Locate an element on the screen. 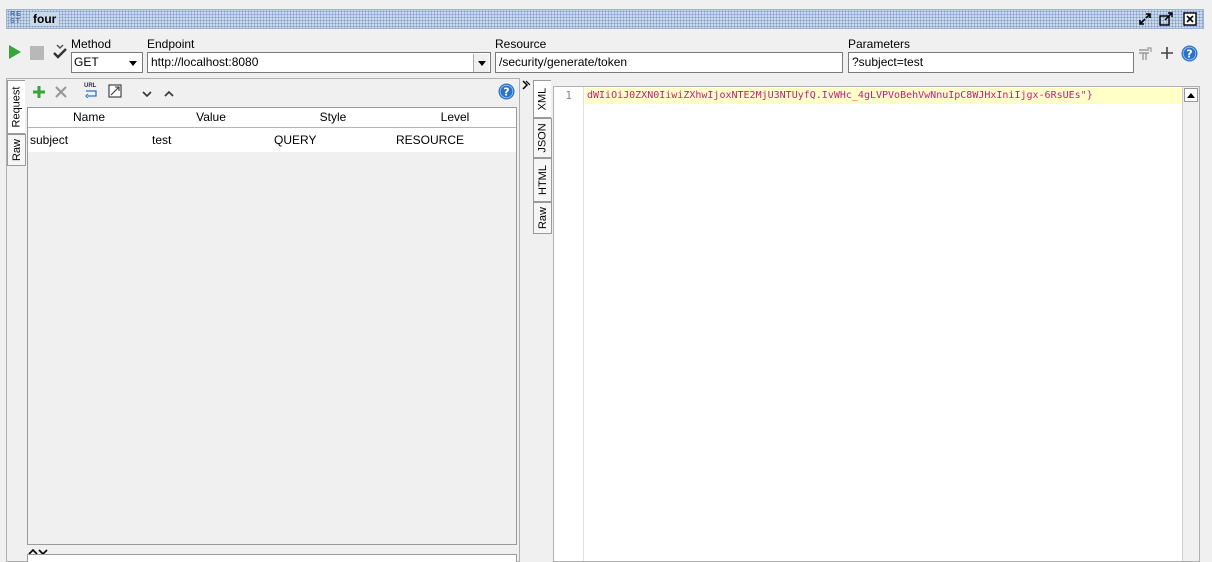  add-parameter-icon is located at coordinates (39, 92).